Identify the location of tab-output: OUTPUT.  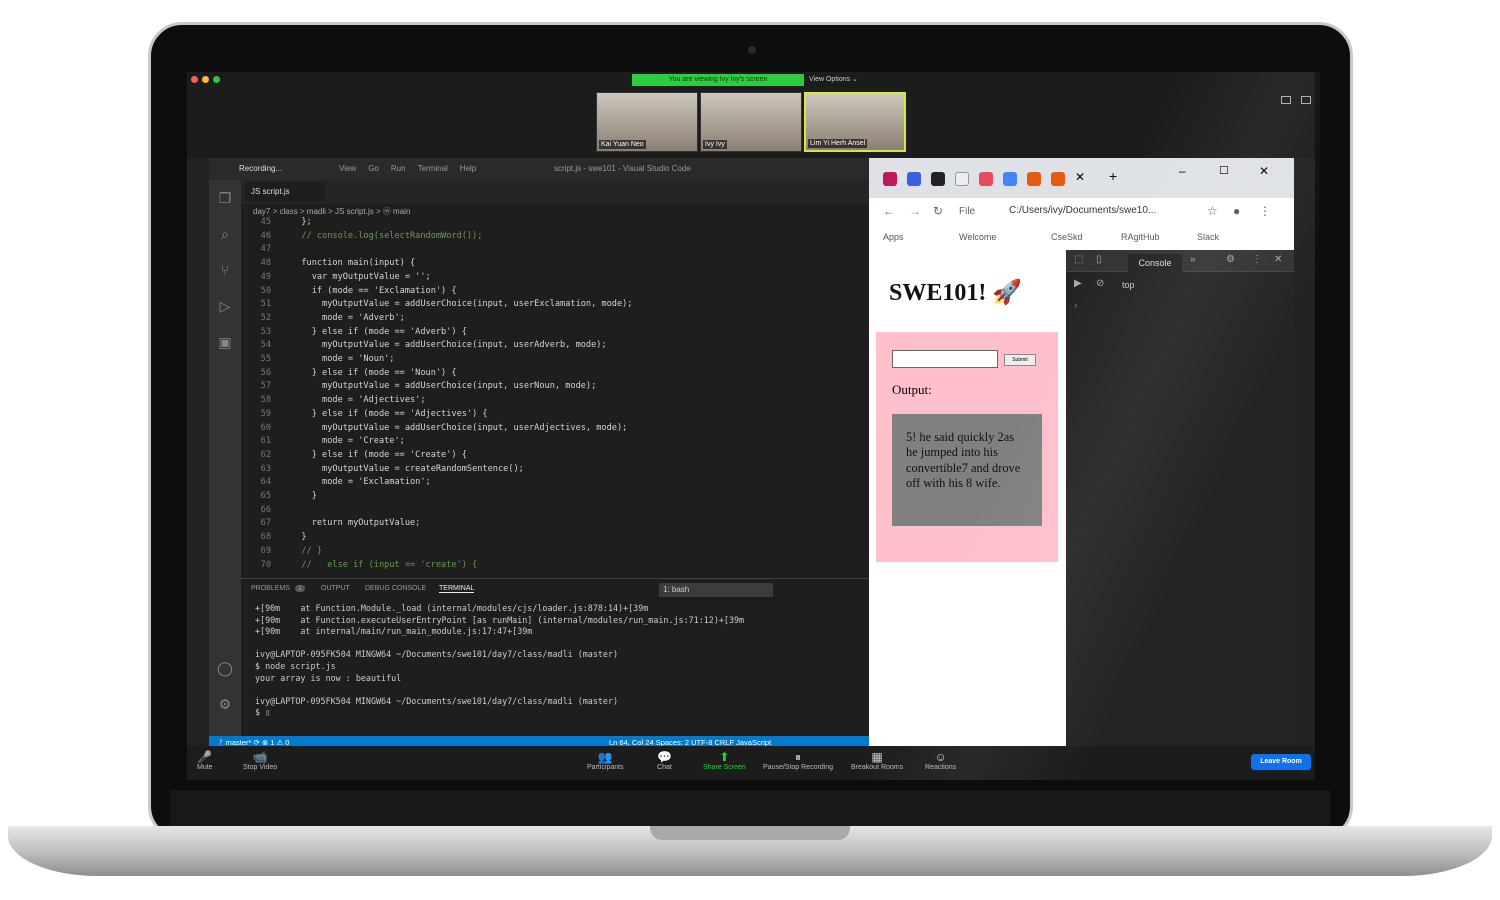
(335, 588).